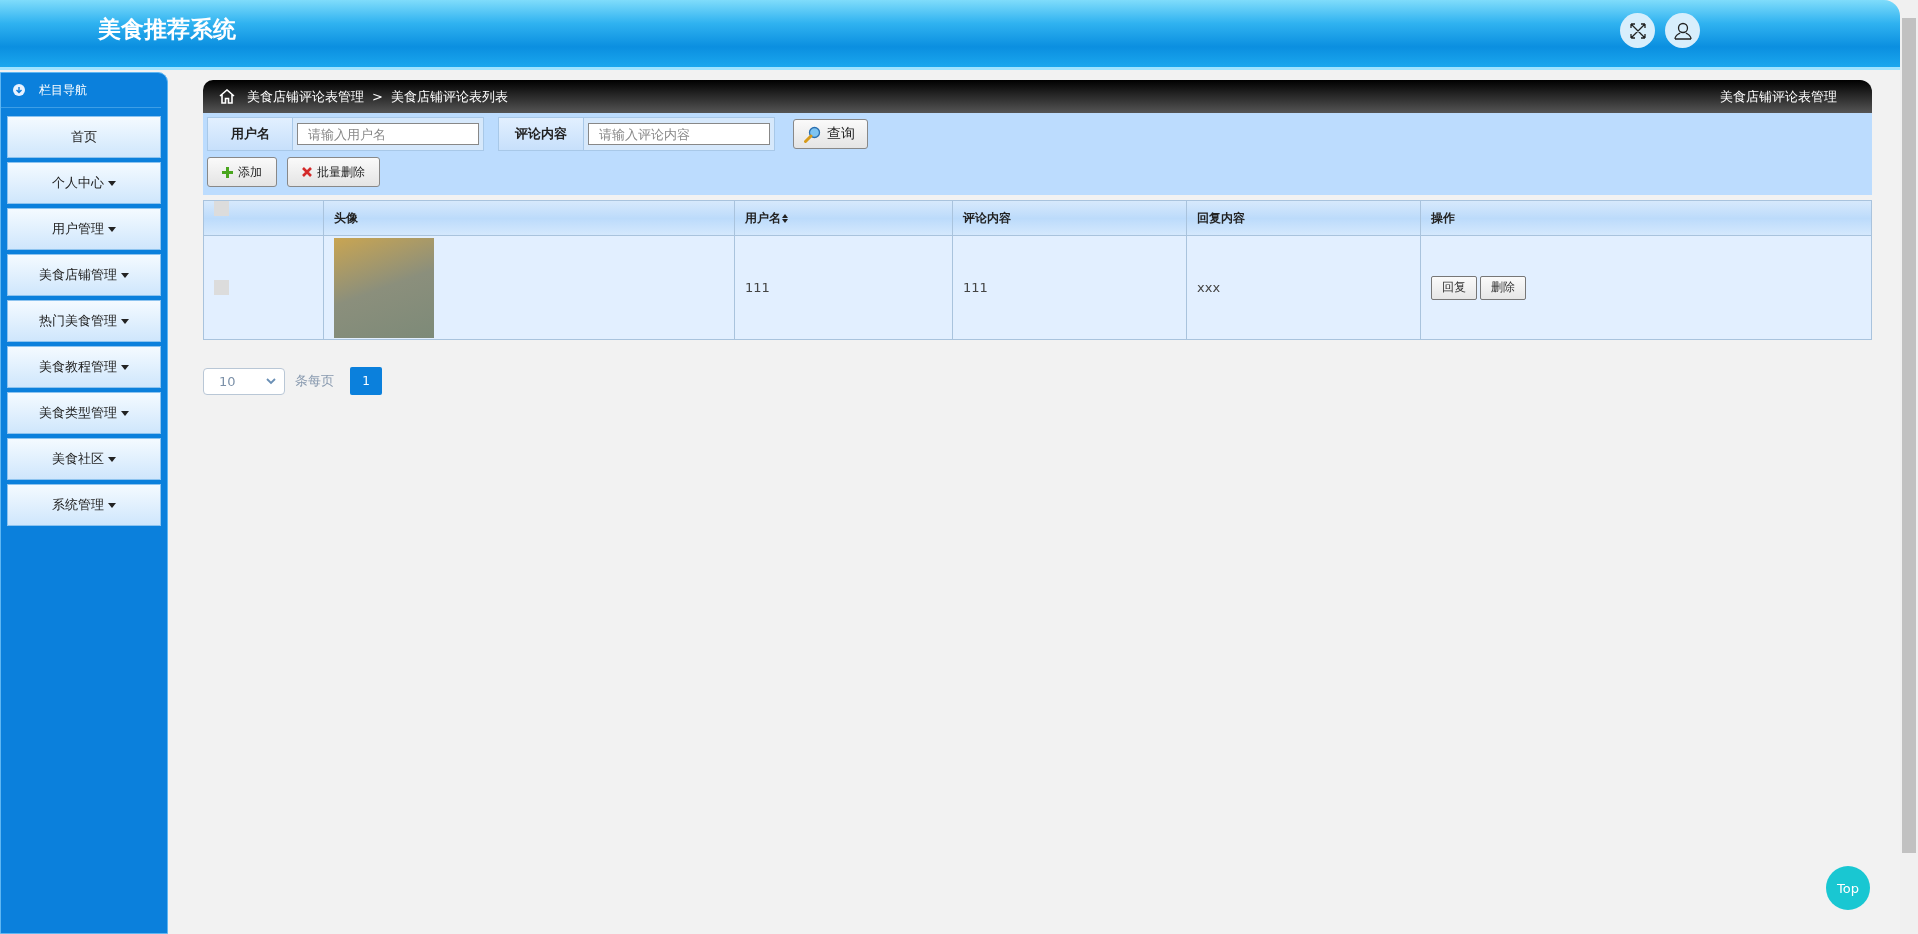  What do you see at coordinates (84, 229) in the screenshot?
I see `nav-menu-item: 用户管理` at bounding box center [84, 229].